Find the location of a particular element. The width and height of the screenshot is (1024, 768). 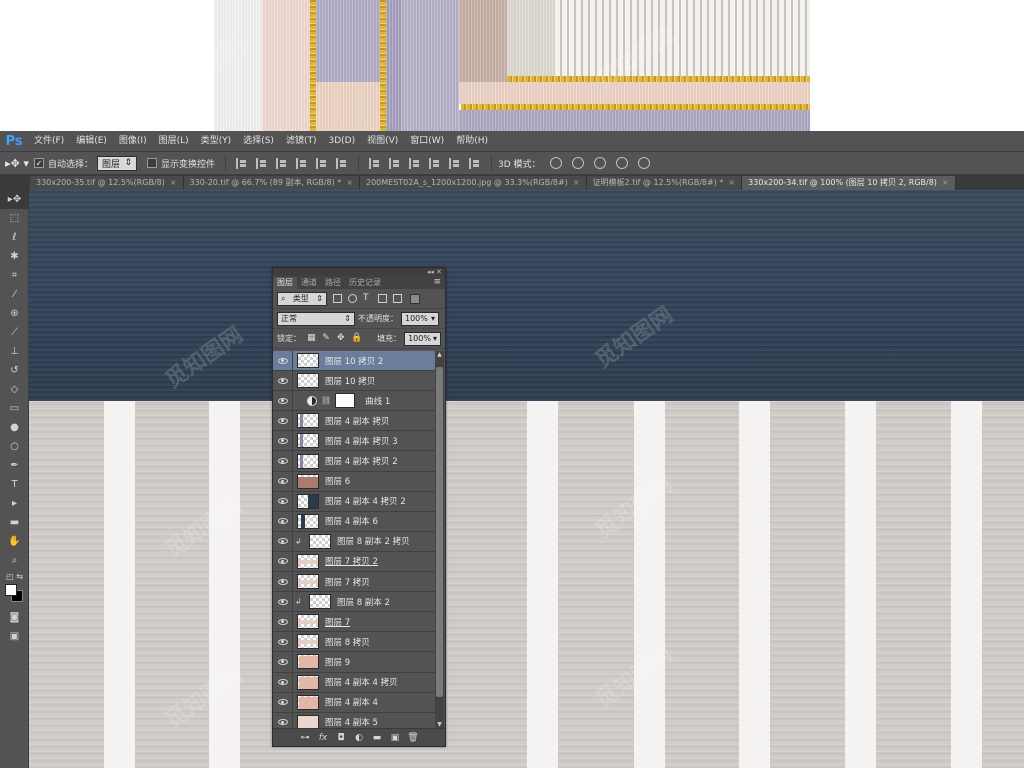

layer-row: 图层 4 副本 拷贝 3 is located at coordinates (354, 441).